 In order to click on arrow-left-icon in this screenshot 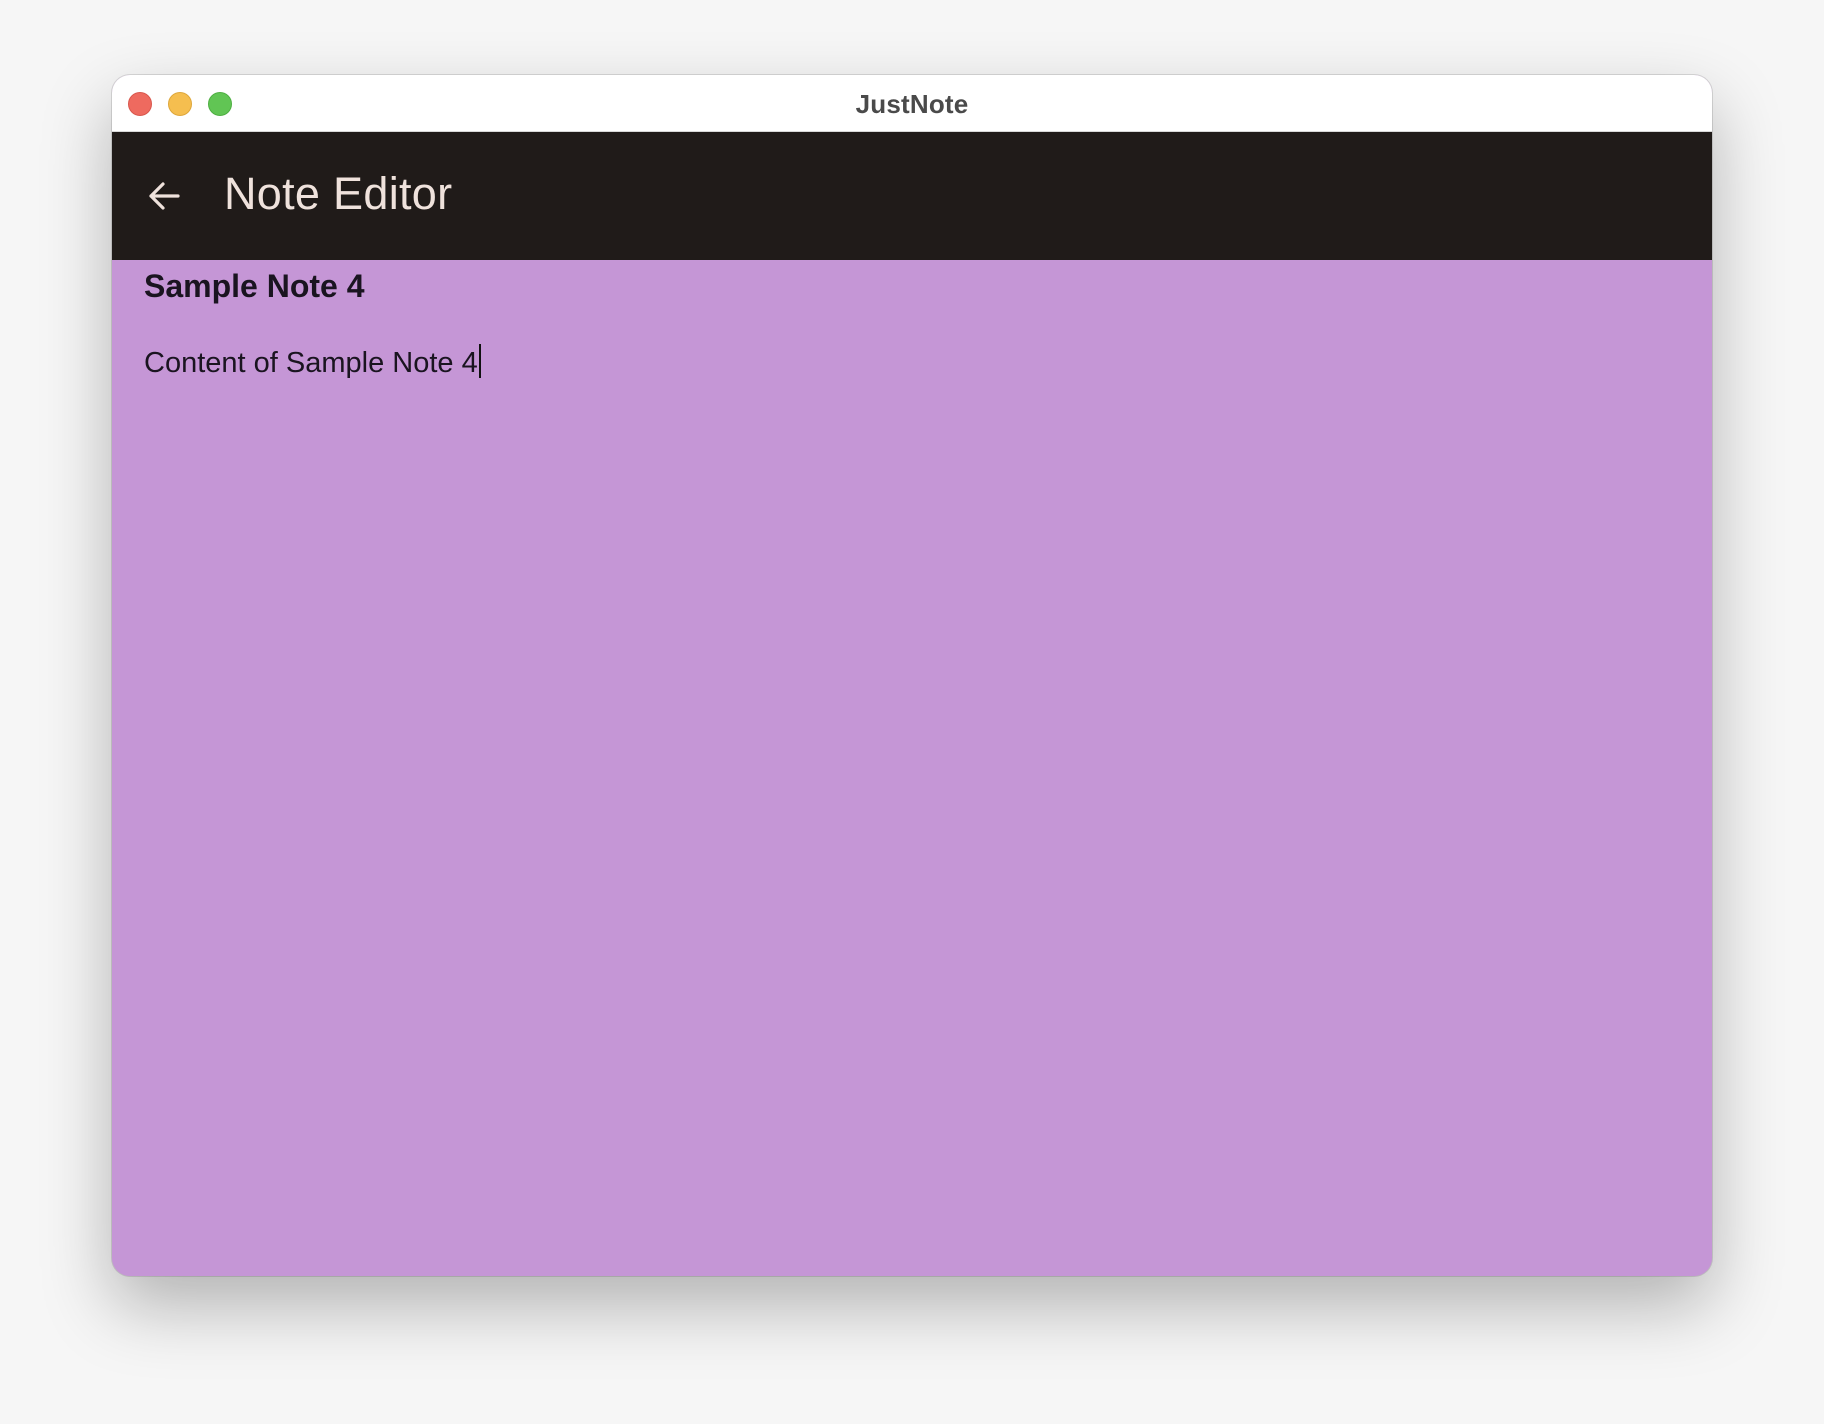, I will do `click(164, 196)`.